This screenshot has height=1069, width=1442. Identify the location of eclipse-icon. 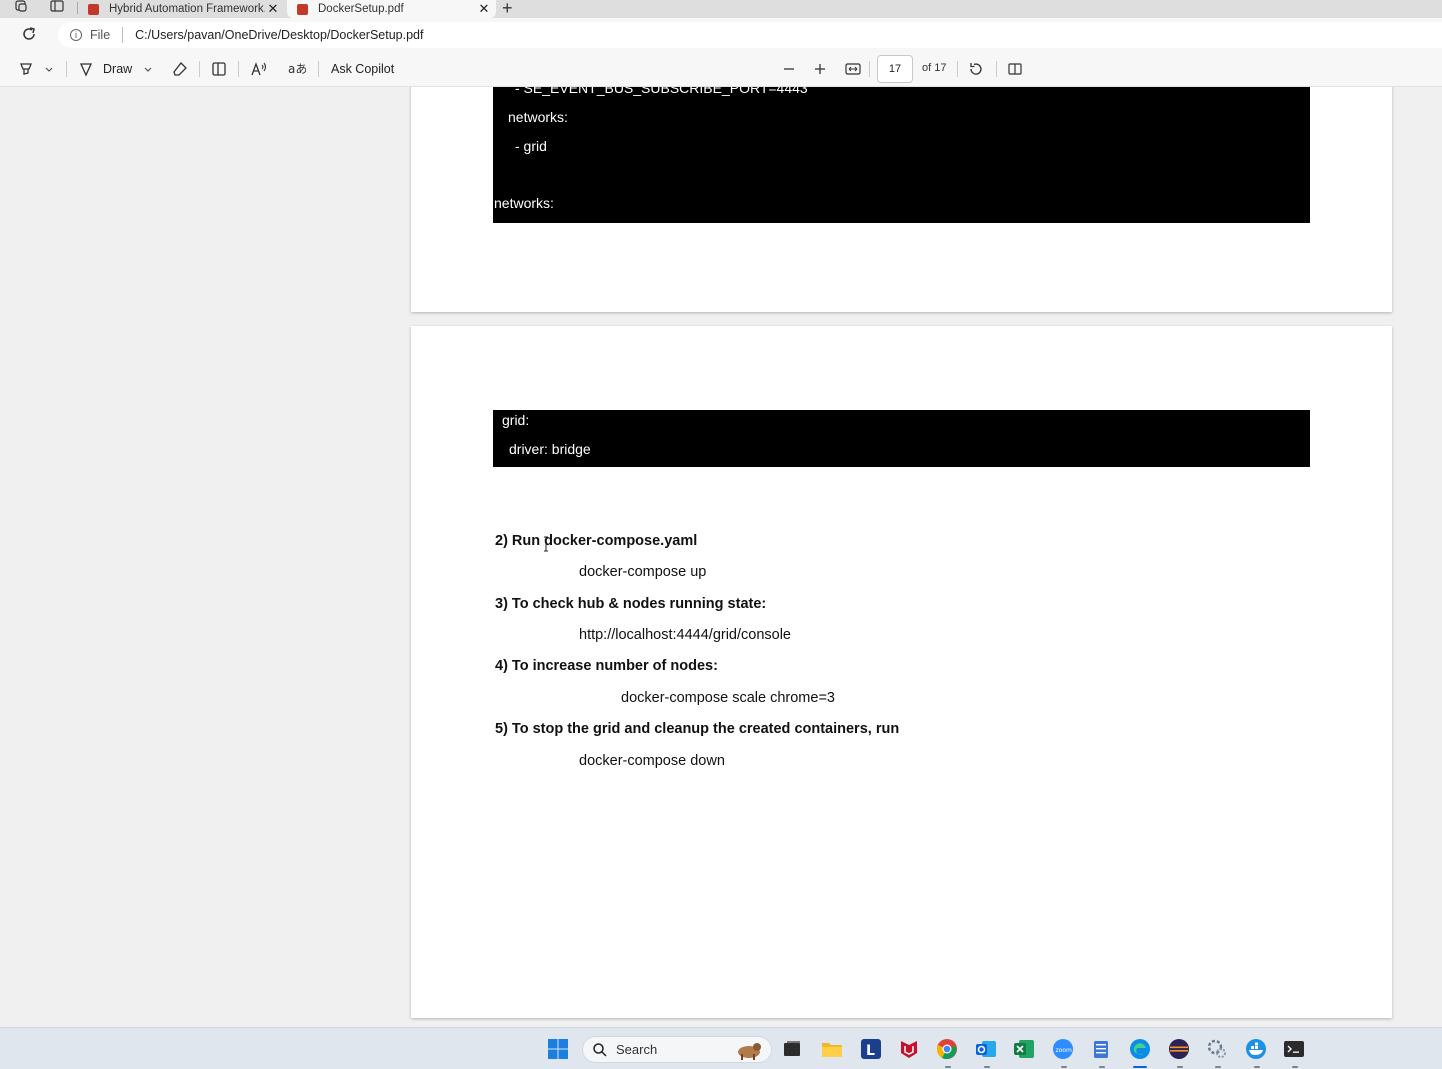
(1179, 1049).